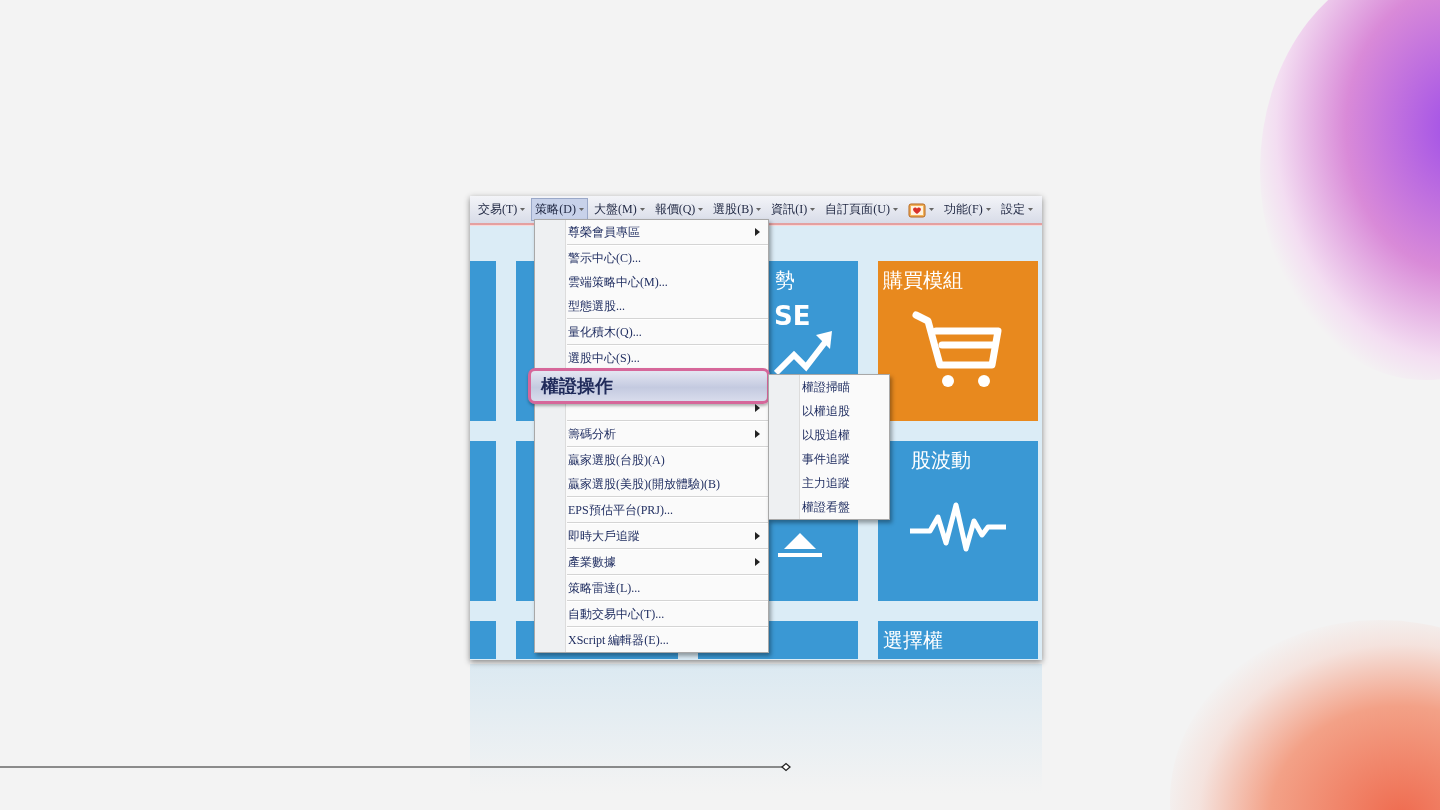 Image resolution: width=1440 pixels, height=810 pixels. What do you see at coordinates (793, 209) in the screenshot?
I see `menu-bar-item: 資訊(I)` at bounding box center [793, 209].